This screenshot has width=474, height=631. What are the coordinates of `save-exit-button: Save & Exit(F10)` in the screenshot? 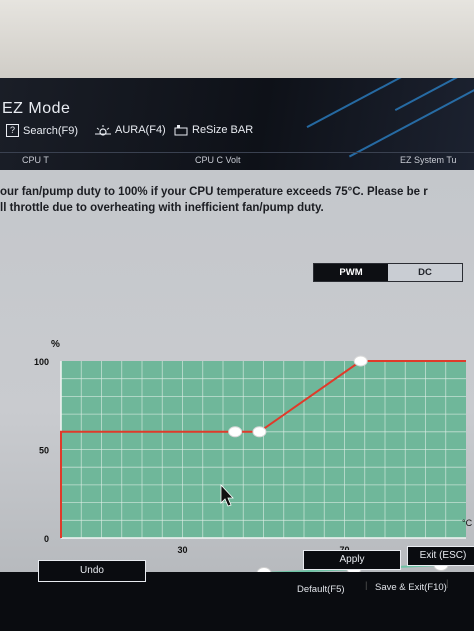 It's located at (411, 587).